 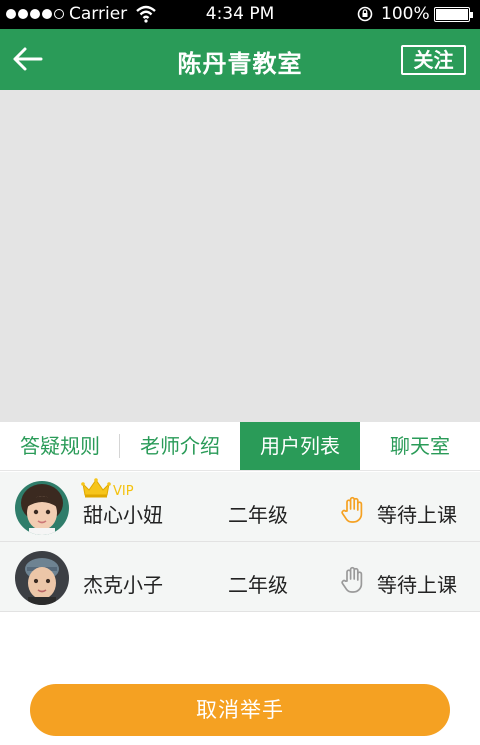 What do you see at coordinates (123, 491) in the screenshot?
I see `vip-badge: VIP` at bounding box center [123, 491].